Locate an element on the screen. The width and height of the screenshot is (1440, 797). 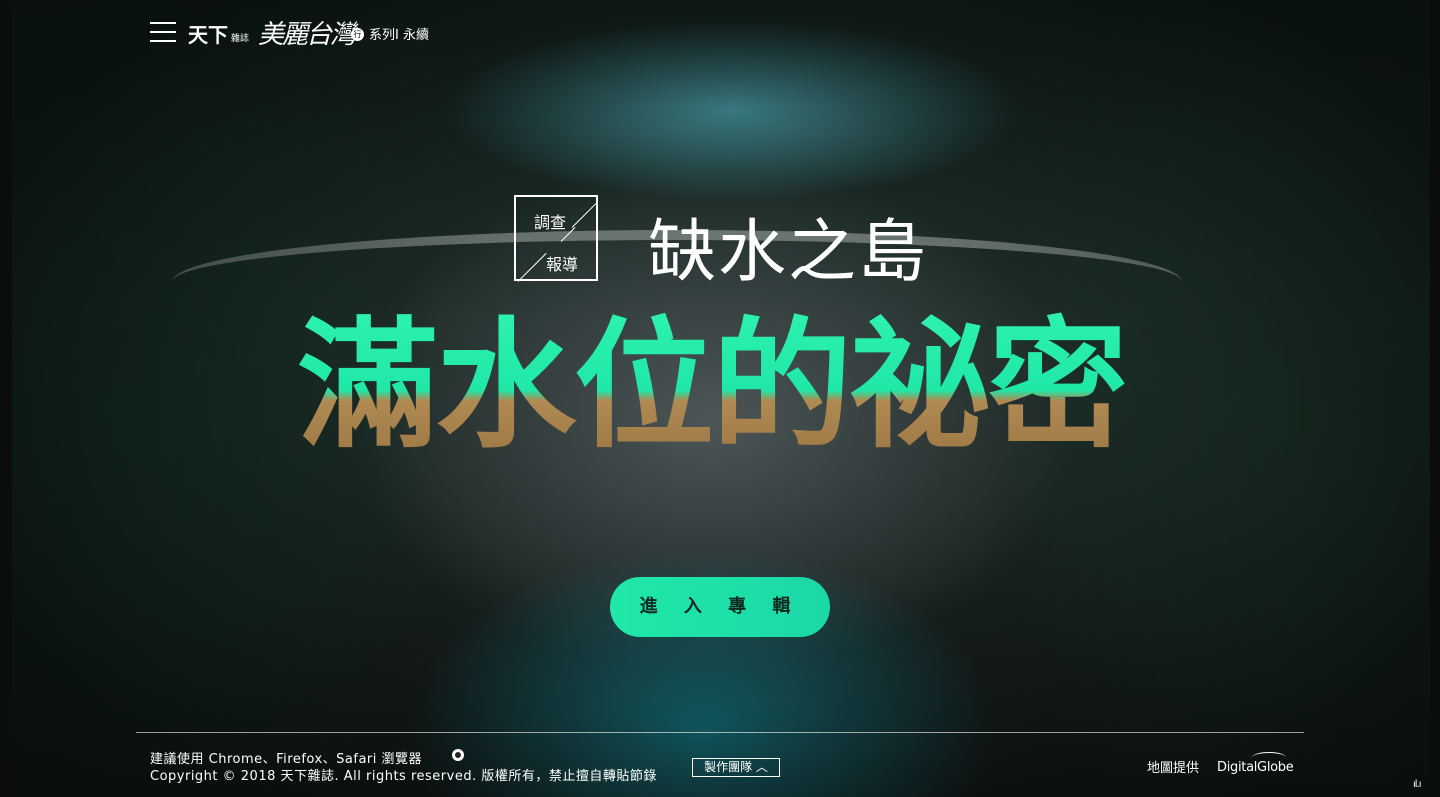
series-badge: 行 is located at coordinates (357, 34).